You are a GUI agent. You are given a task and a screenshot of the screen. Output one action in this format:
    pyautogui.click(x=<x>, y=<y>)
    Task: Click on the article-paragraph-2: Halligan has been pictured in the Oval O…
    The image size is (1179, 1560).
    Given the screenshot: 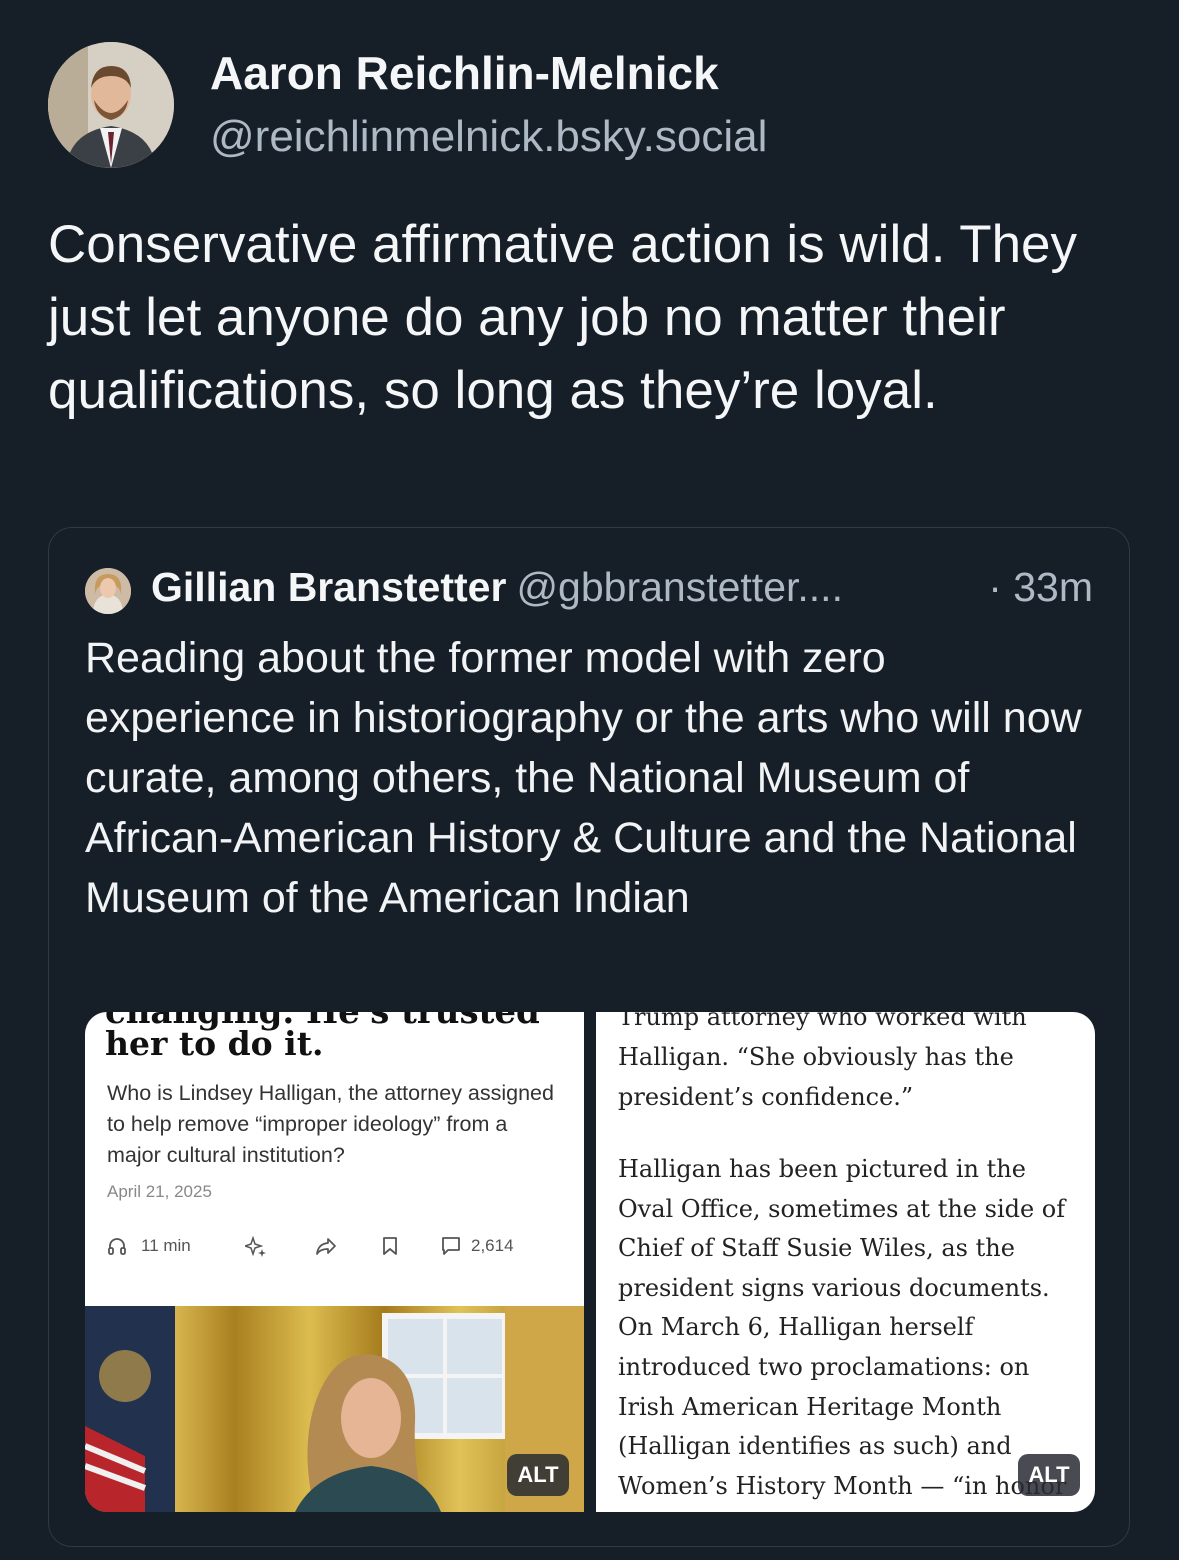 What is the action you would take?
    pyautogui.click(x=842, y=1327)
    